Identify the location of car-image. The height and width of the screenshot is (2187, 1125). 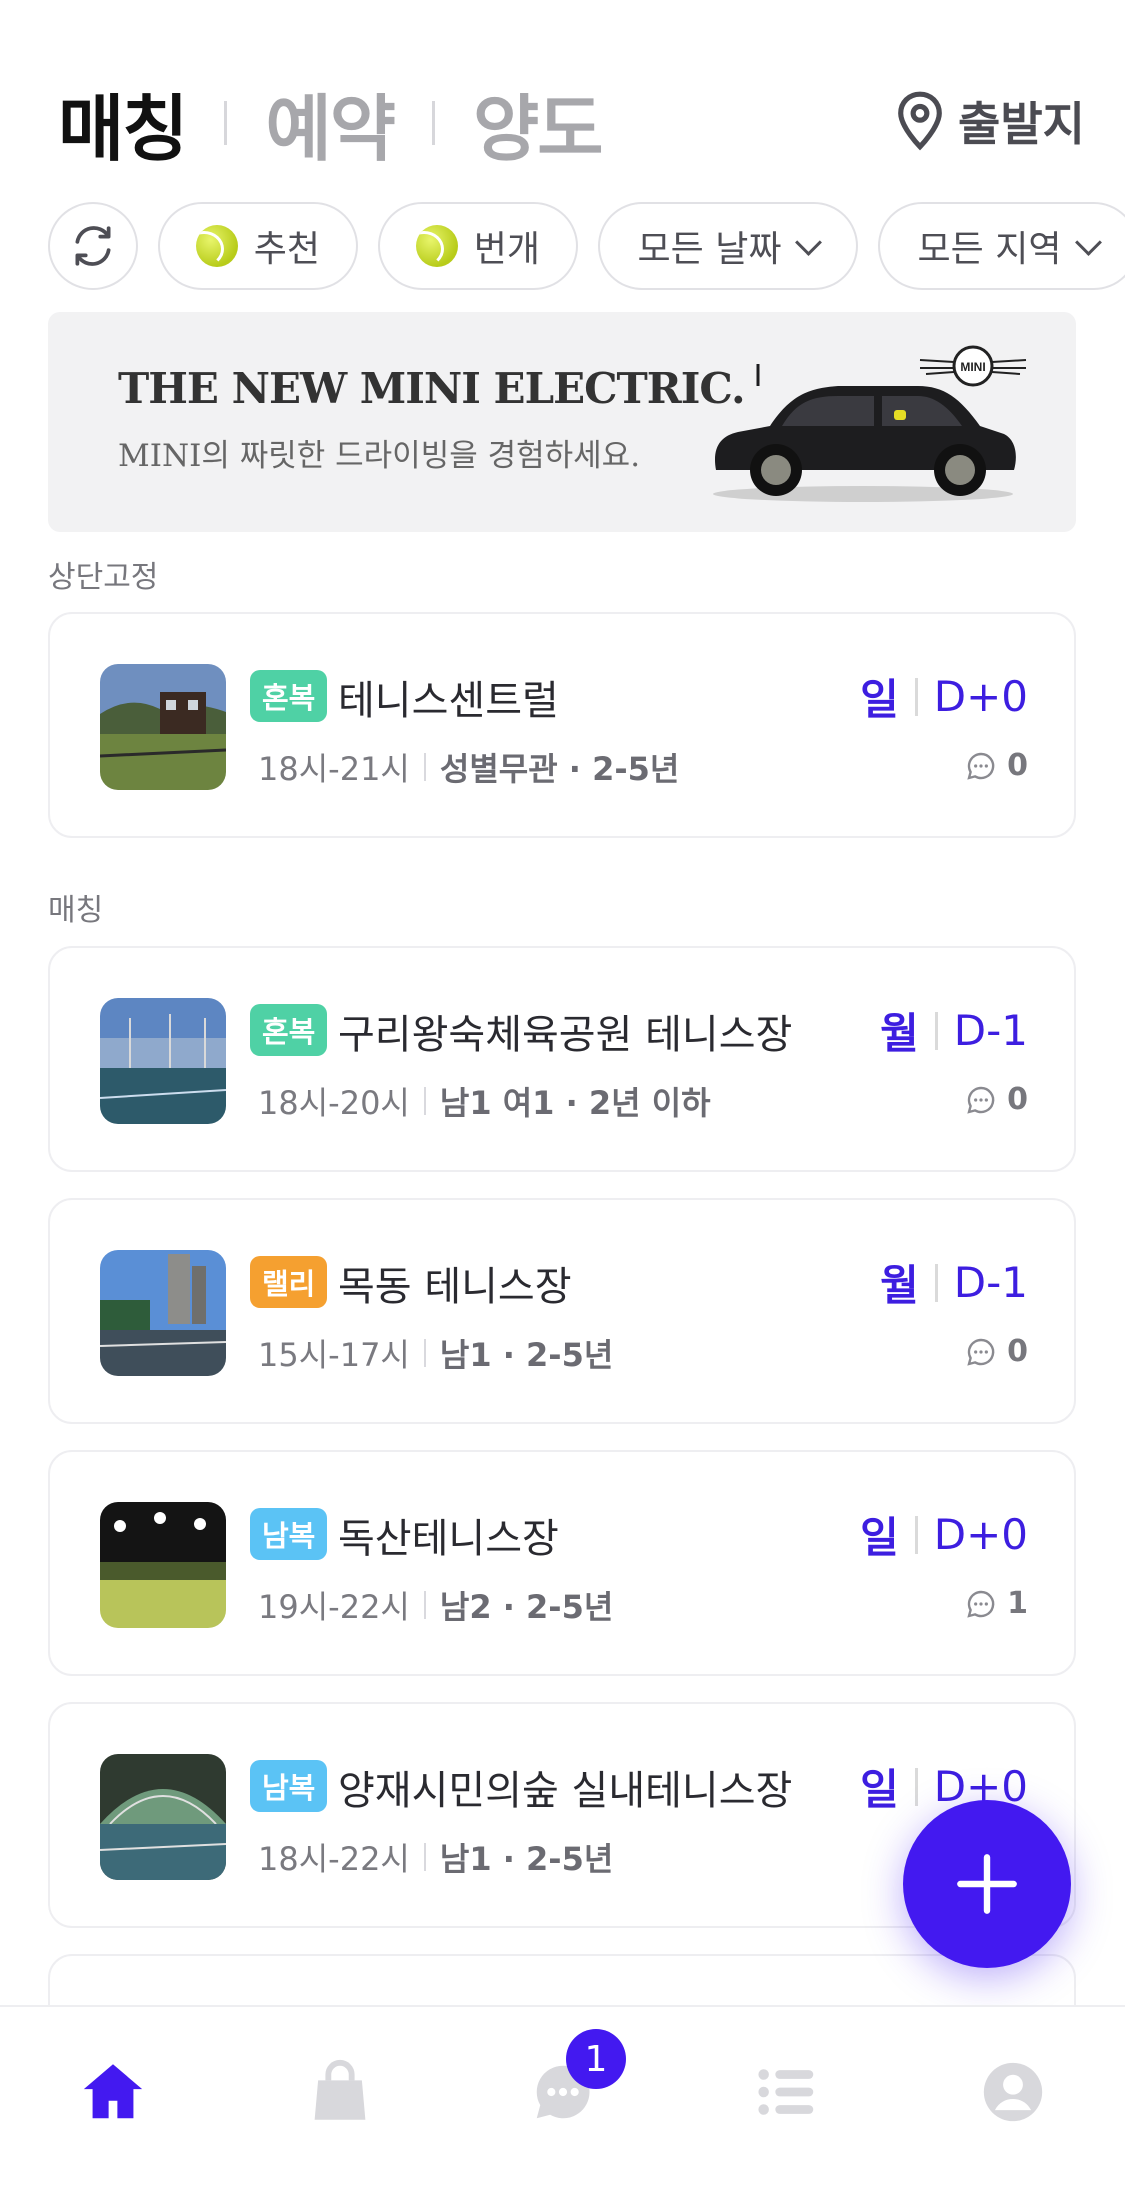
(864, 433).